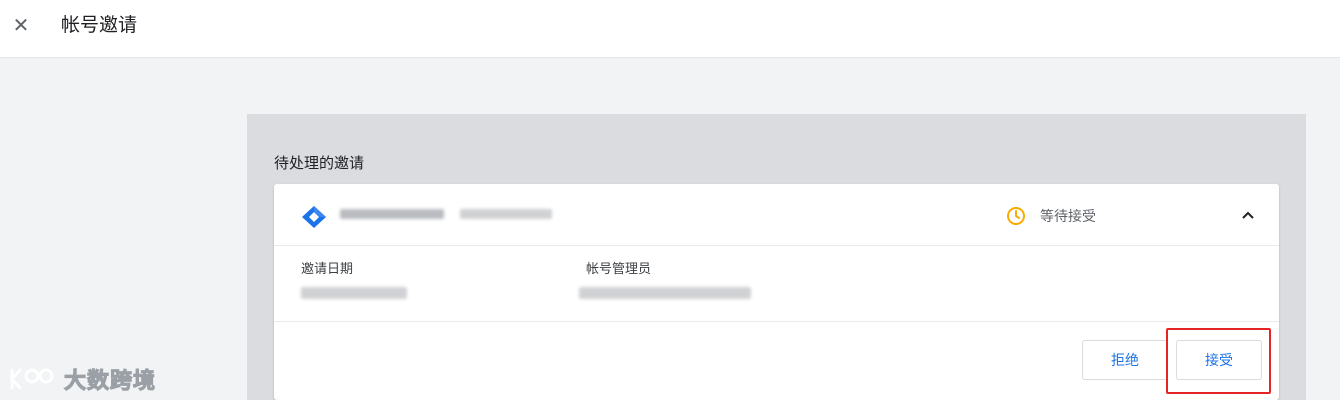 The image size is (1340, 400). What do you see at coordinates (1068, 216) in the screenshot?
I see `status-text: 等待接受` at bounding box center [1068, 216].